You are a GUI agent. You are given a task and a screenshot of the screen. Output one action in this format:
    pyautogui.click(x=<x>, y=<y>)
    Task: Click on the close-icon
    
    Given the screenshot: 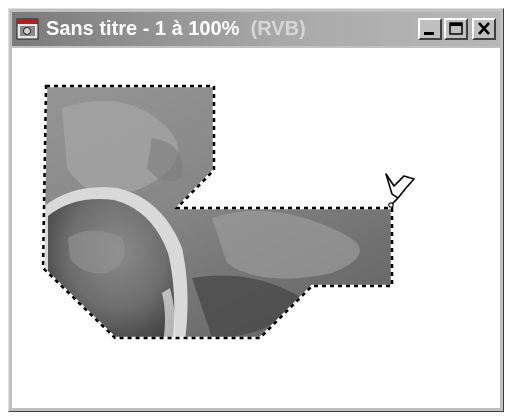 What is the action you would take?
    pyautogui.click(x=484, y=28)
    